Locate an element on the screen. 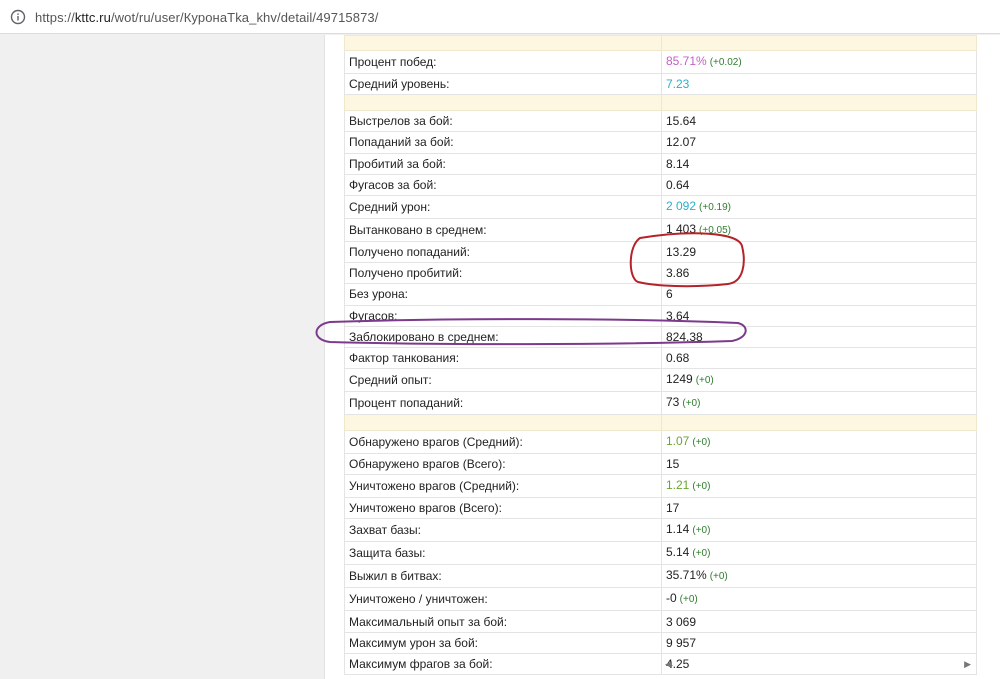 The width and height of the screenshot is (1000, 679). stat-label: Получено пробитий: is located at coordinates (503, 273).